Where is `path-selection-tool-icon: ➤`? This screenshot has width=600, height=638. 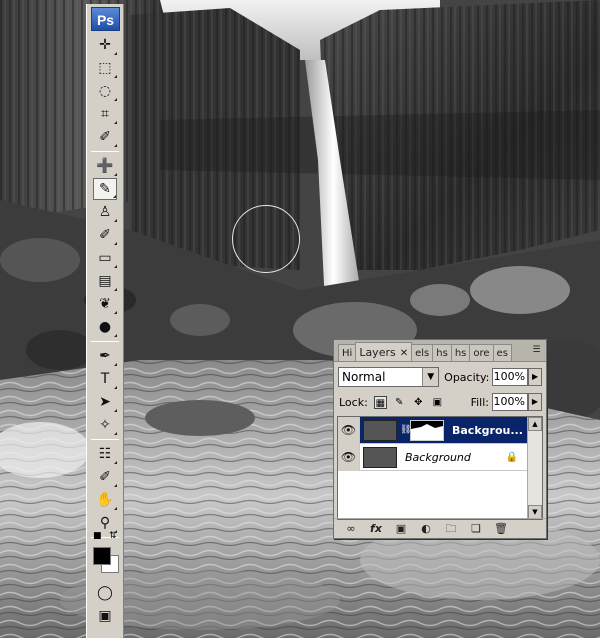 path-selection-tool-icon: ➤ is located at coordinates (105, 402).